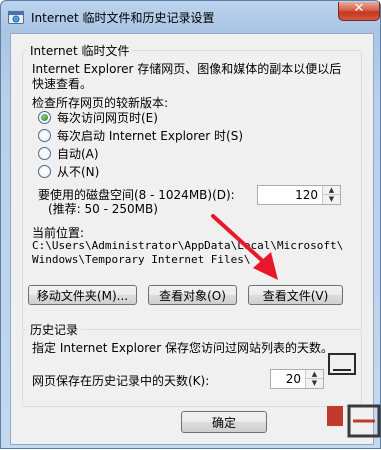  Describe the element at coordinates (354, 395) in the screenshot. I see `watermark-logo` at that location.